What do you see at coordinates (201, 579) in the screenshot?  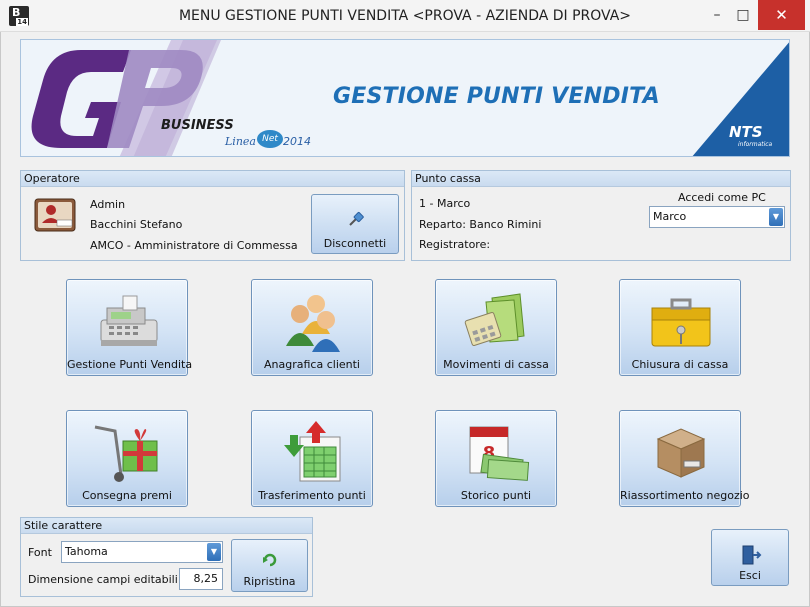 I see `field-size-input: 8,25` at bounding box center [201, 579].